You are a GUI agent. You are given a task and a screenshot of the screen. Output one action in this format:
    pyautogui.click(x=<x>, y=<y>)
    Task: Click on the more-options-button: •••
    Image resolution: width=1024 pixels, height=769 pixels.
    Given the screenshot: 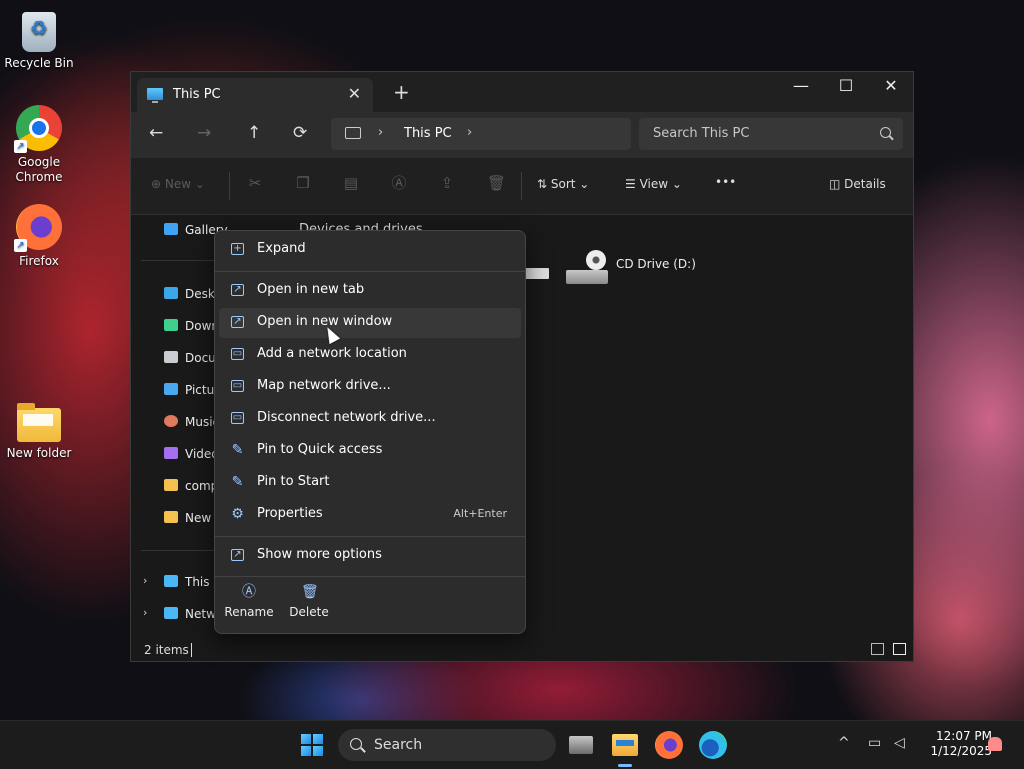 What is the action you would take?
    pyautogui.click(x=725, y=182)
    